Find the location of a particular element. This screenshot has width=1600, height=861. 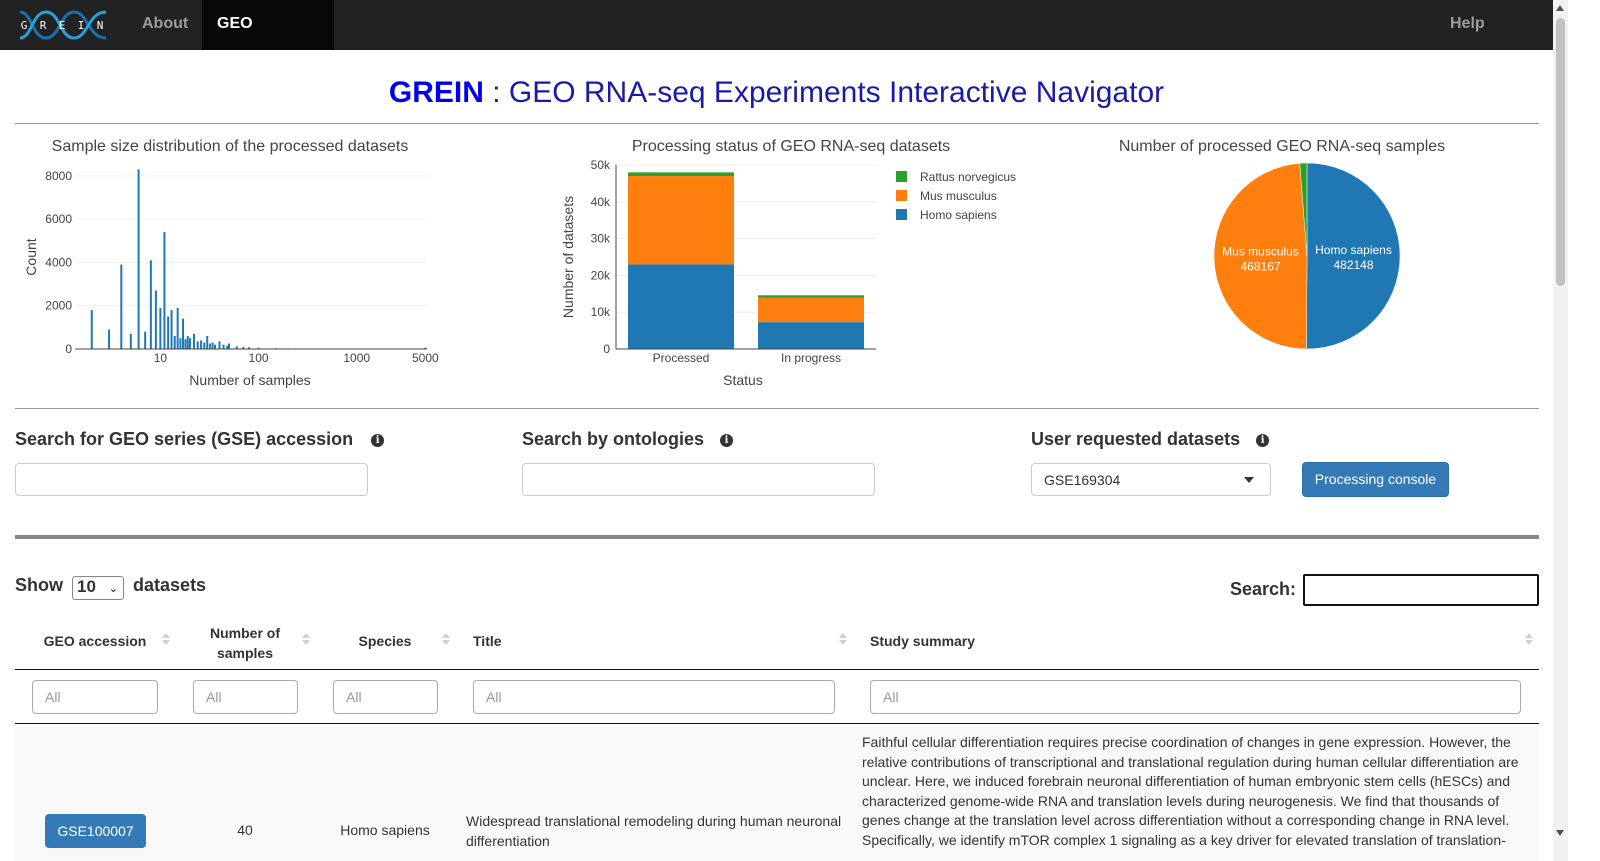

user-requested-label: User requested datasets i is located at coordinates (1150, 439).